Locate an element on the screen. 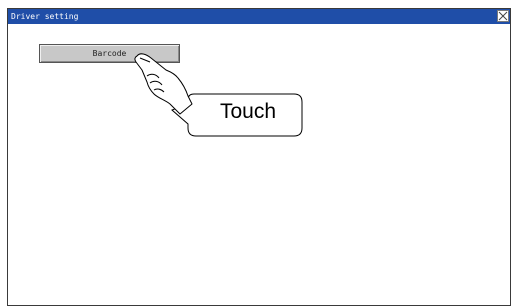 The width and height of the screenshot is (512, 307). touch-callout-text: Touch is located at coordinates (248, 111).